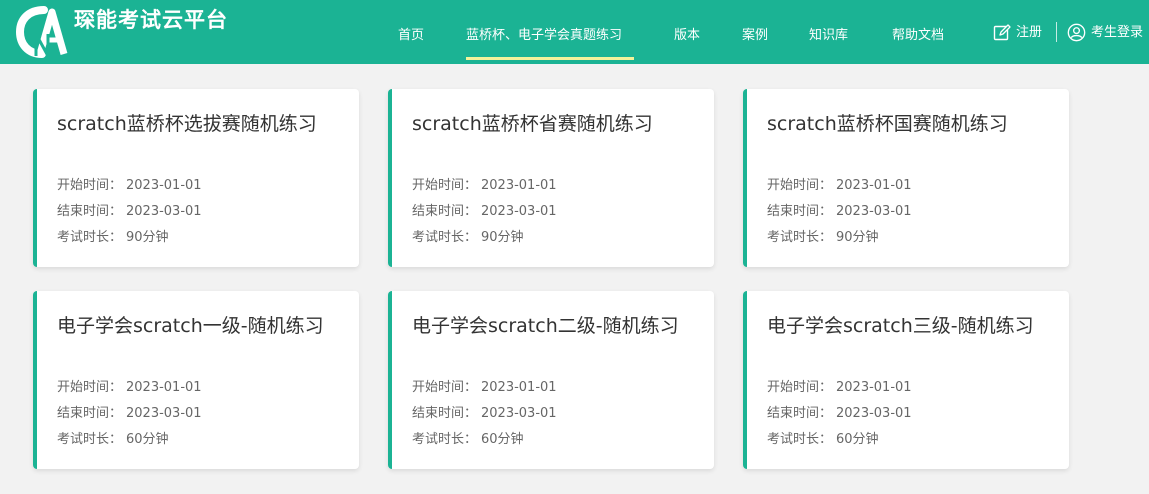 The height and width of the screenshot is (494, 1149). Describe the element at coordinates (151, 20) in the screenshot. I see `brand-name: 琛能考试云平台` at that location.